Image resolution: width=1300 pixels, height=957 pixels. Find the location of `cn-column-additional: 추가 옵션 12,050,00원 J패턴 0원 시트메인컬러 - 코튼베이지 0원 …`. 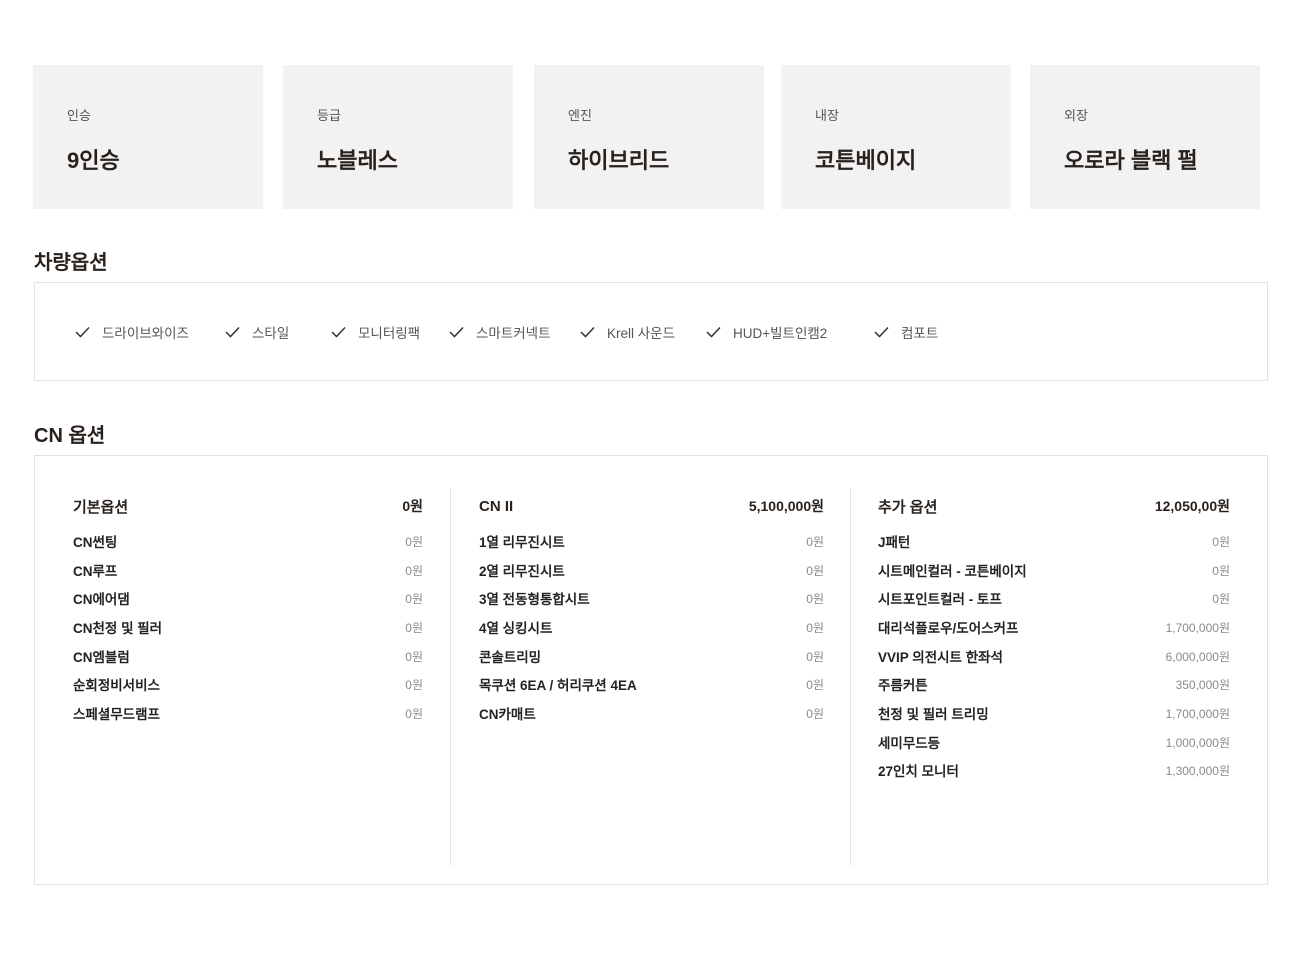

cn-column-additional: 추가 옵션 12,050,00원 J패턴 0원 시트메인컬러 - 코튼베이지 0원 … is located at coordinates (1054, 677).